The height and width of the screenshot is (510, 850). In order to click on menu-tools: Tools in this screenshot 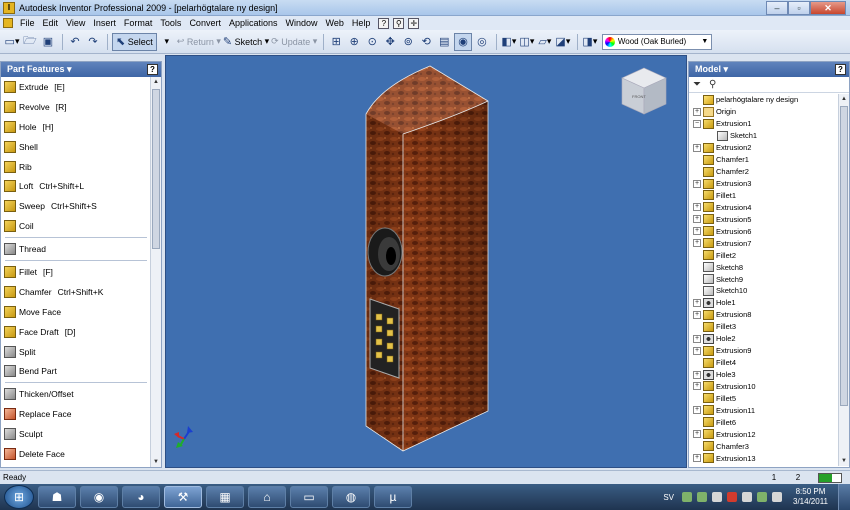, I will do `click(170, 23)`.